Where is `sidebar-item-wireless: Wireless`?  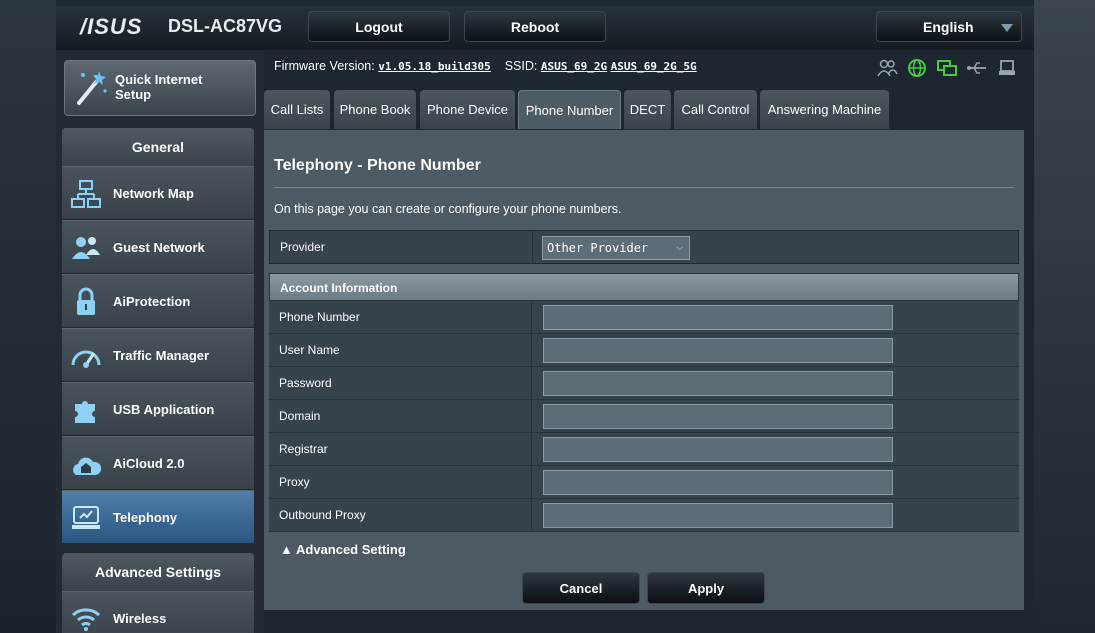
sidebar-item-wireless: Wireless is located at coordinates (158, 612).